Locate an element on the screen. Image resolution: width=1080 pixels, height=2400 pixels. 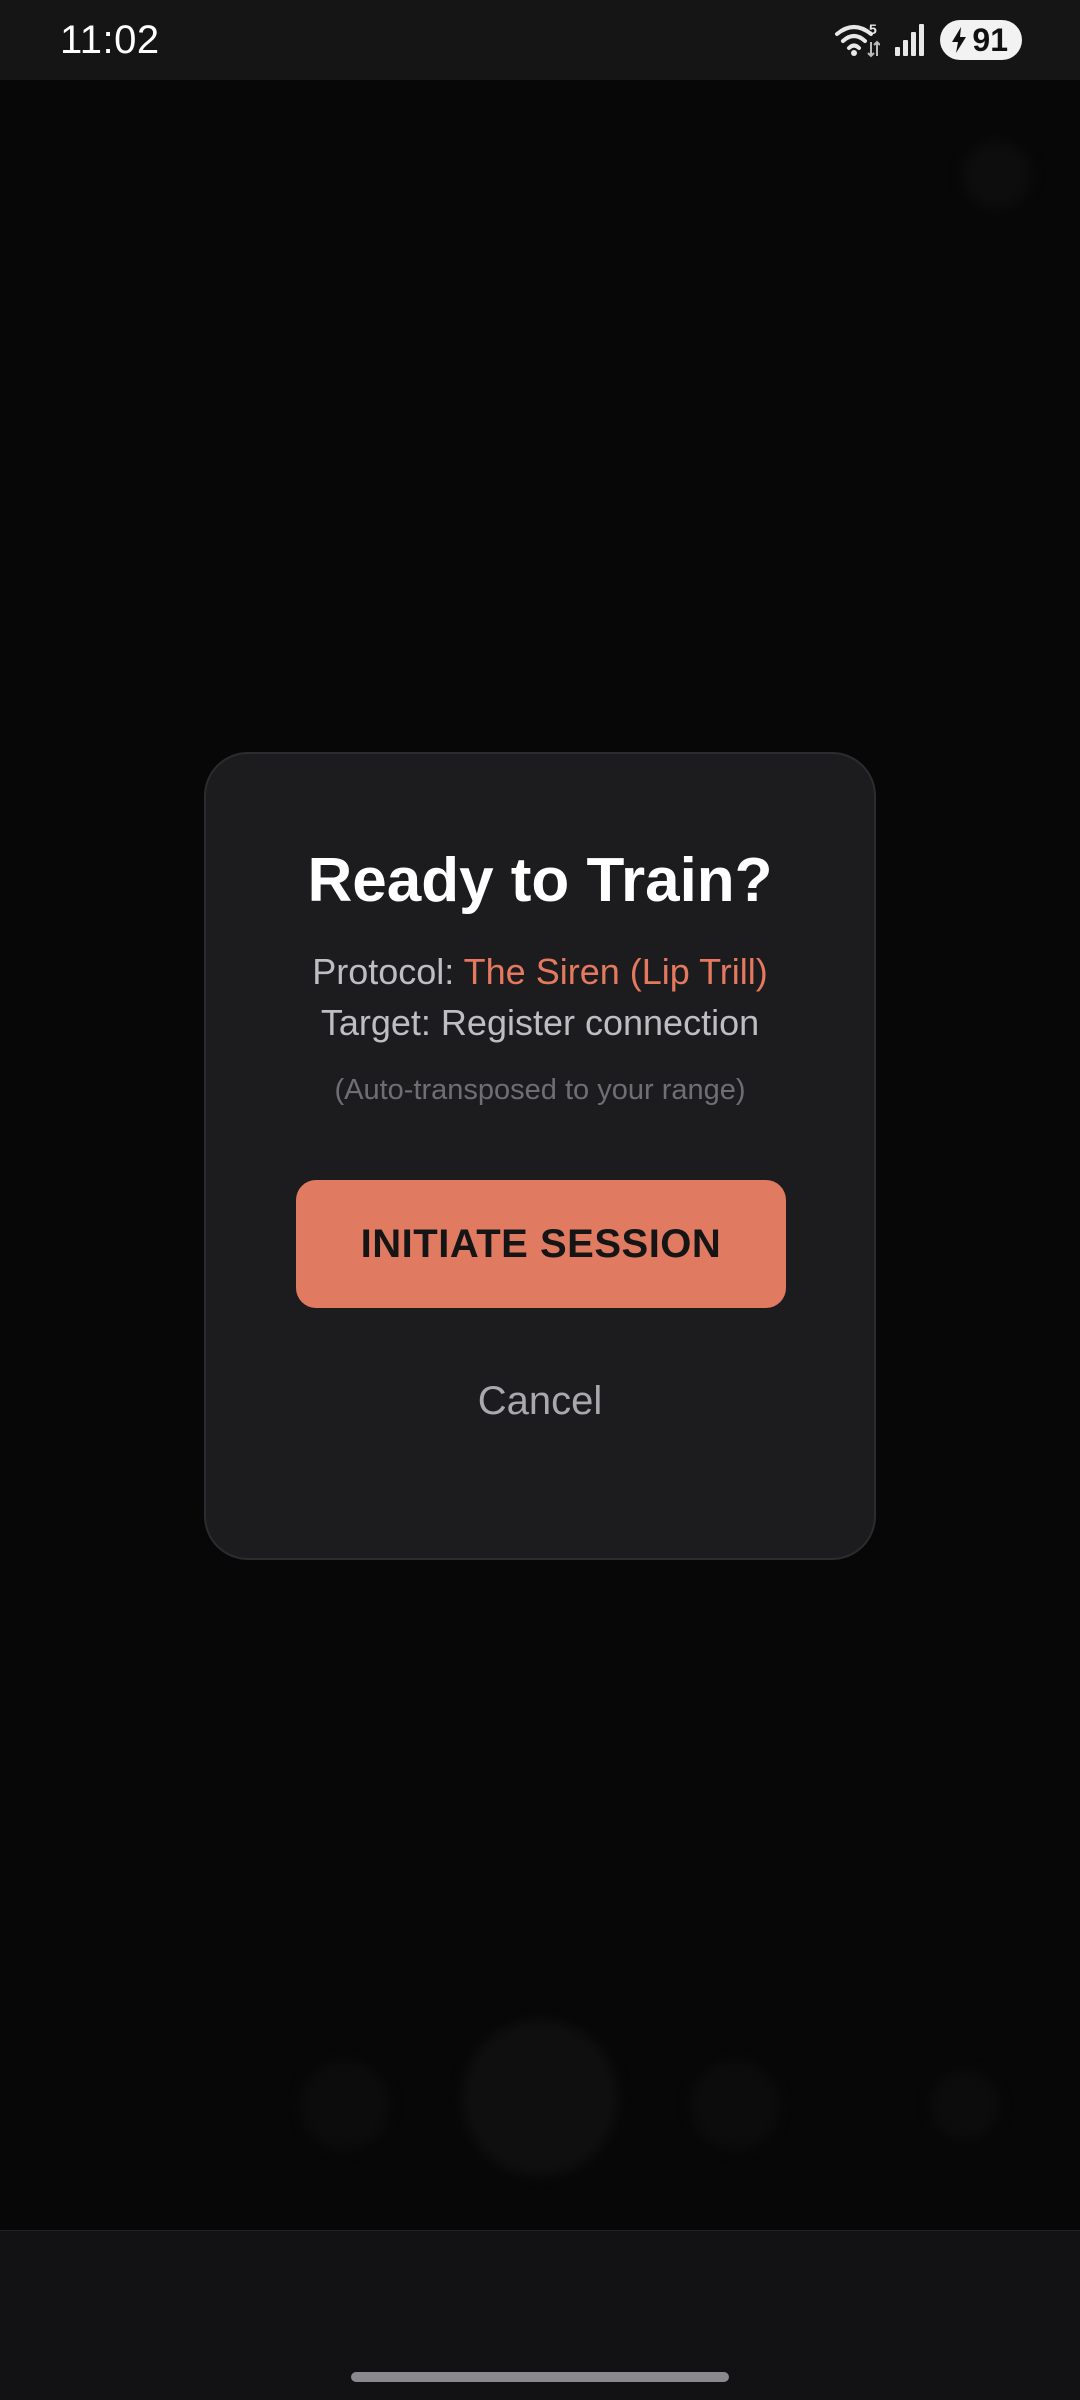
status-icons: 5 91 is located at coordinates (928, 40).